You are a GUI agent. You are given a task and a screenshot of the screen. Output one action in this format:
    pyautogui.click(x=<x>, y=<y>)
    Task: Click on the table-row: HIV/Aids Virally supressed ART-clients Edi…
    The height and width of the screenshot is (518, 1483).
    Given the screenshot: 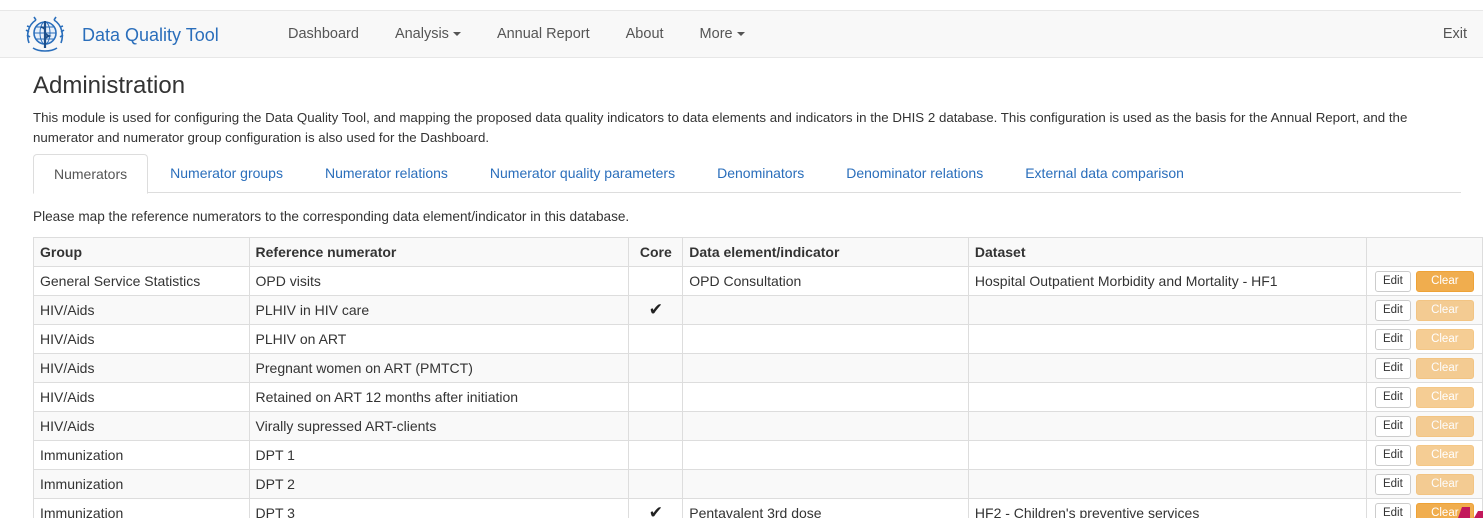 What is the action you would take?
    pyautogui.click(x=758, y=426)
    